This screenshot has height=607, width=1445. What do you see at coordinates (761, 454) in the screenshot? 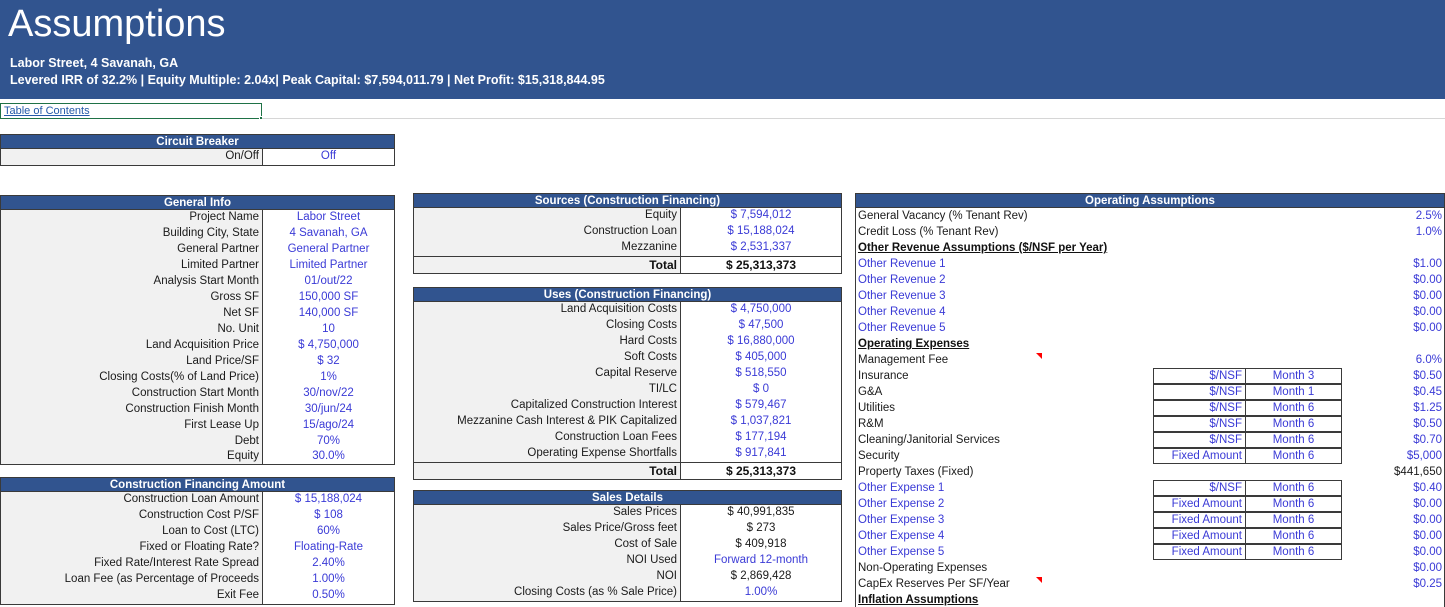
I see `row-value: $ 917,841` at bounding box center [761, 454].